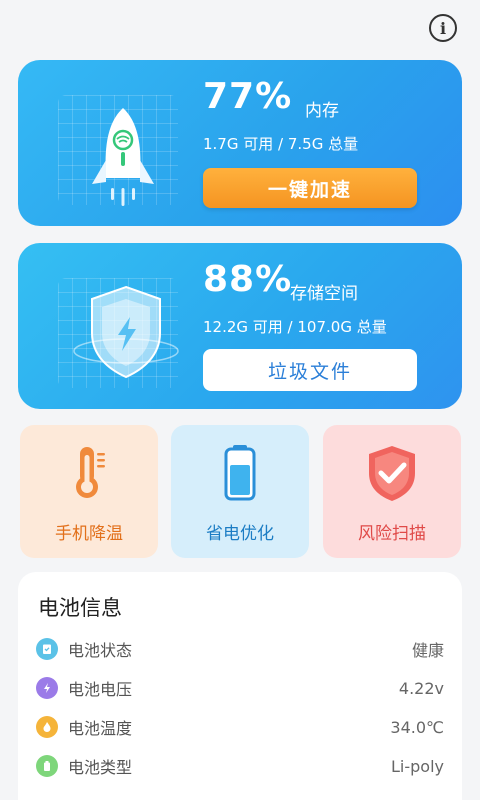  What do you see at coordinates (310, 188) in the screenshot?
I see `boost-button: 一键加速` at bounding box center [310, 188].